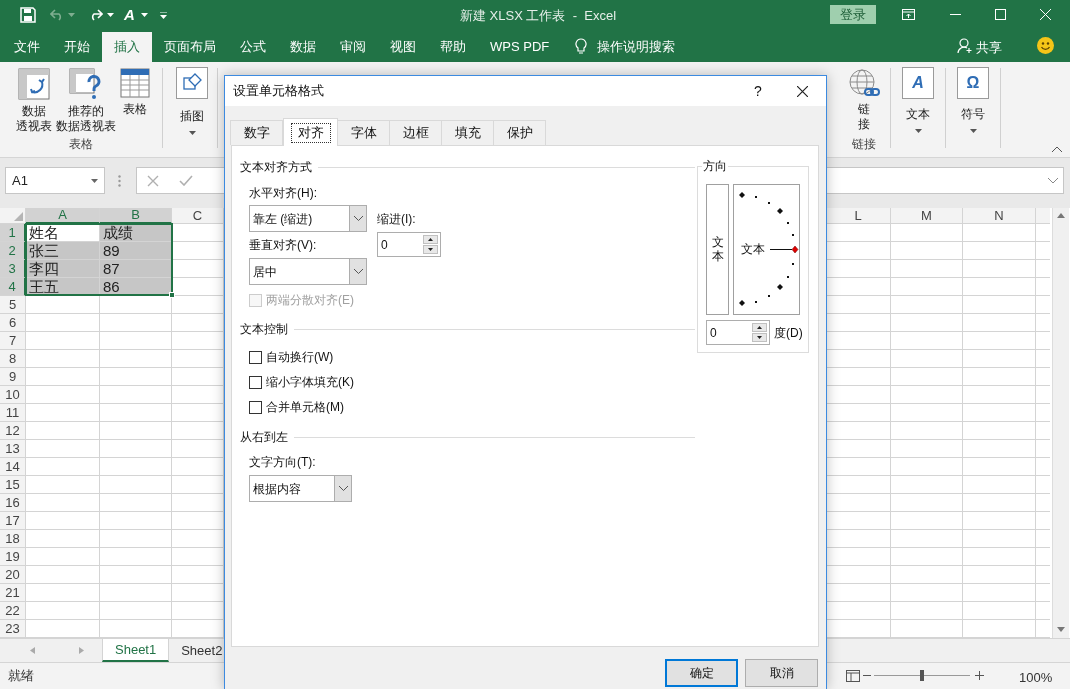 This screenshot has height=689, width=1070. Describe the element at coordinates (858, 216) in the screenshot. I see `column-header: L` at that location.